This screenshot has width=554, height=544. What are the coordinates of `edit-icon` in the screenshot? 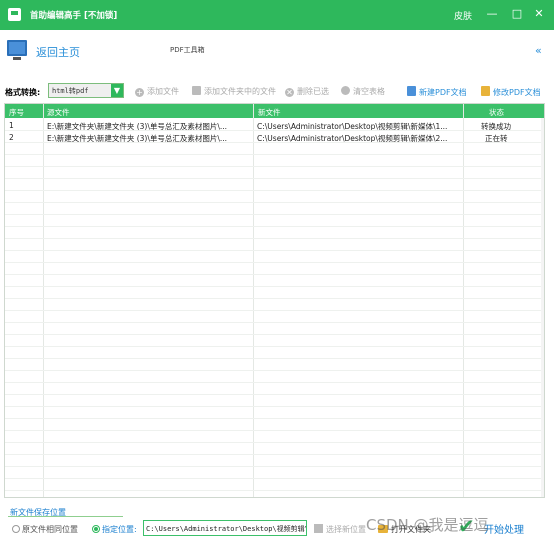 It's located at (485, 91).